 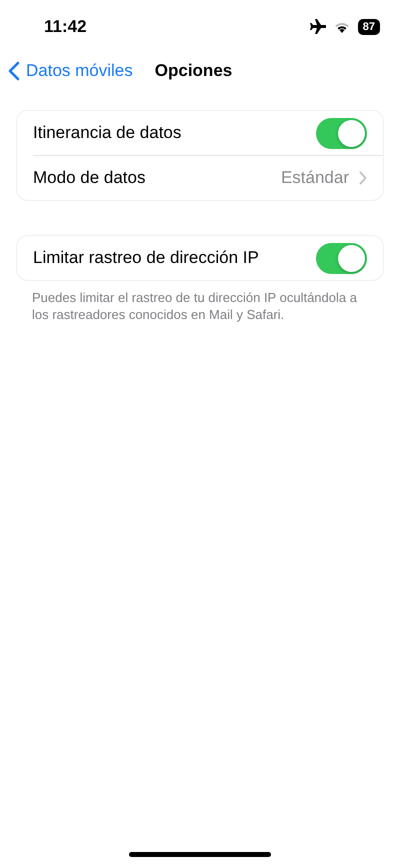 I want to click on row-label: Limitar rastreo de dirección IP, so click(x=146, y=258).